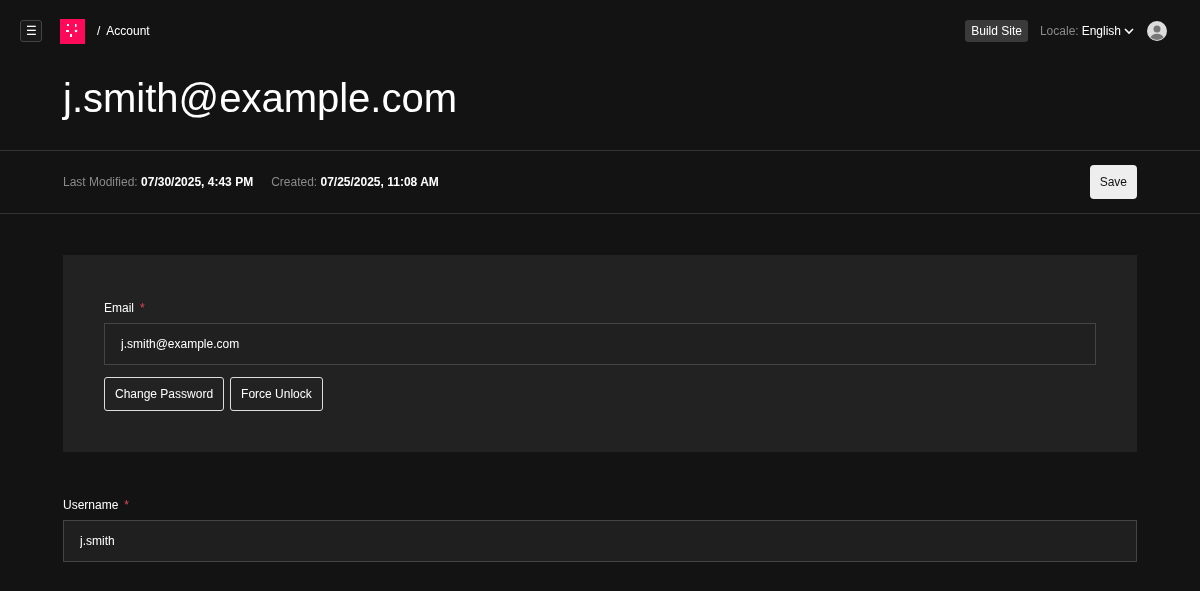  Describe the element at coordinates (91, 505) in the screenshot. I see `field-label: Username` at that location.